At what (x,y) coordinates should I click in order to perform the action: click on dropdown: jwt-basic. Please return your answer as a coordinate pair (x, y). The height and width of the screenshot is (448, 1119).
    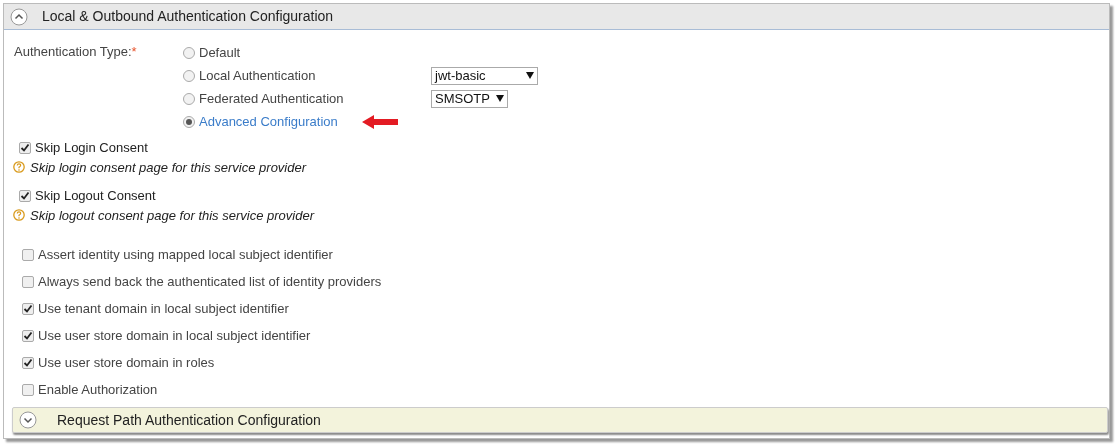
    Looking at the image, I should click on (484, 75).